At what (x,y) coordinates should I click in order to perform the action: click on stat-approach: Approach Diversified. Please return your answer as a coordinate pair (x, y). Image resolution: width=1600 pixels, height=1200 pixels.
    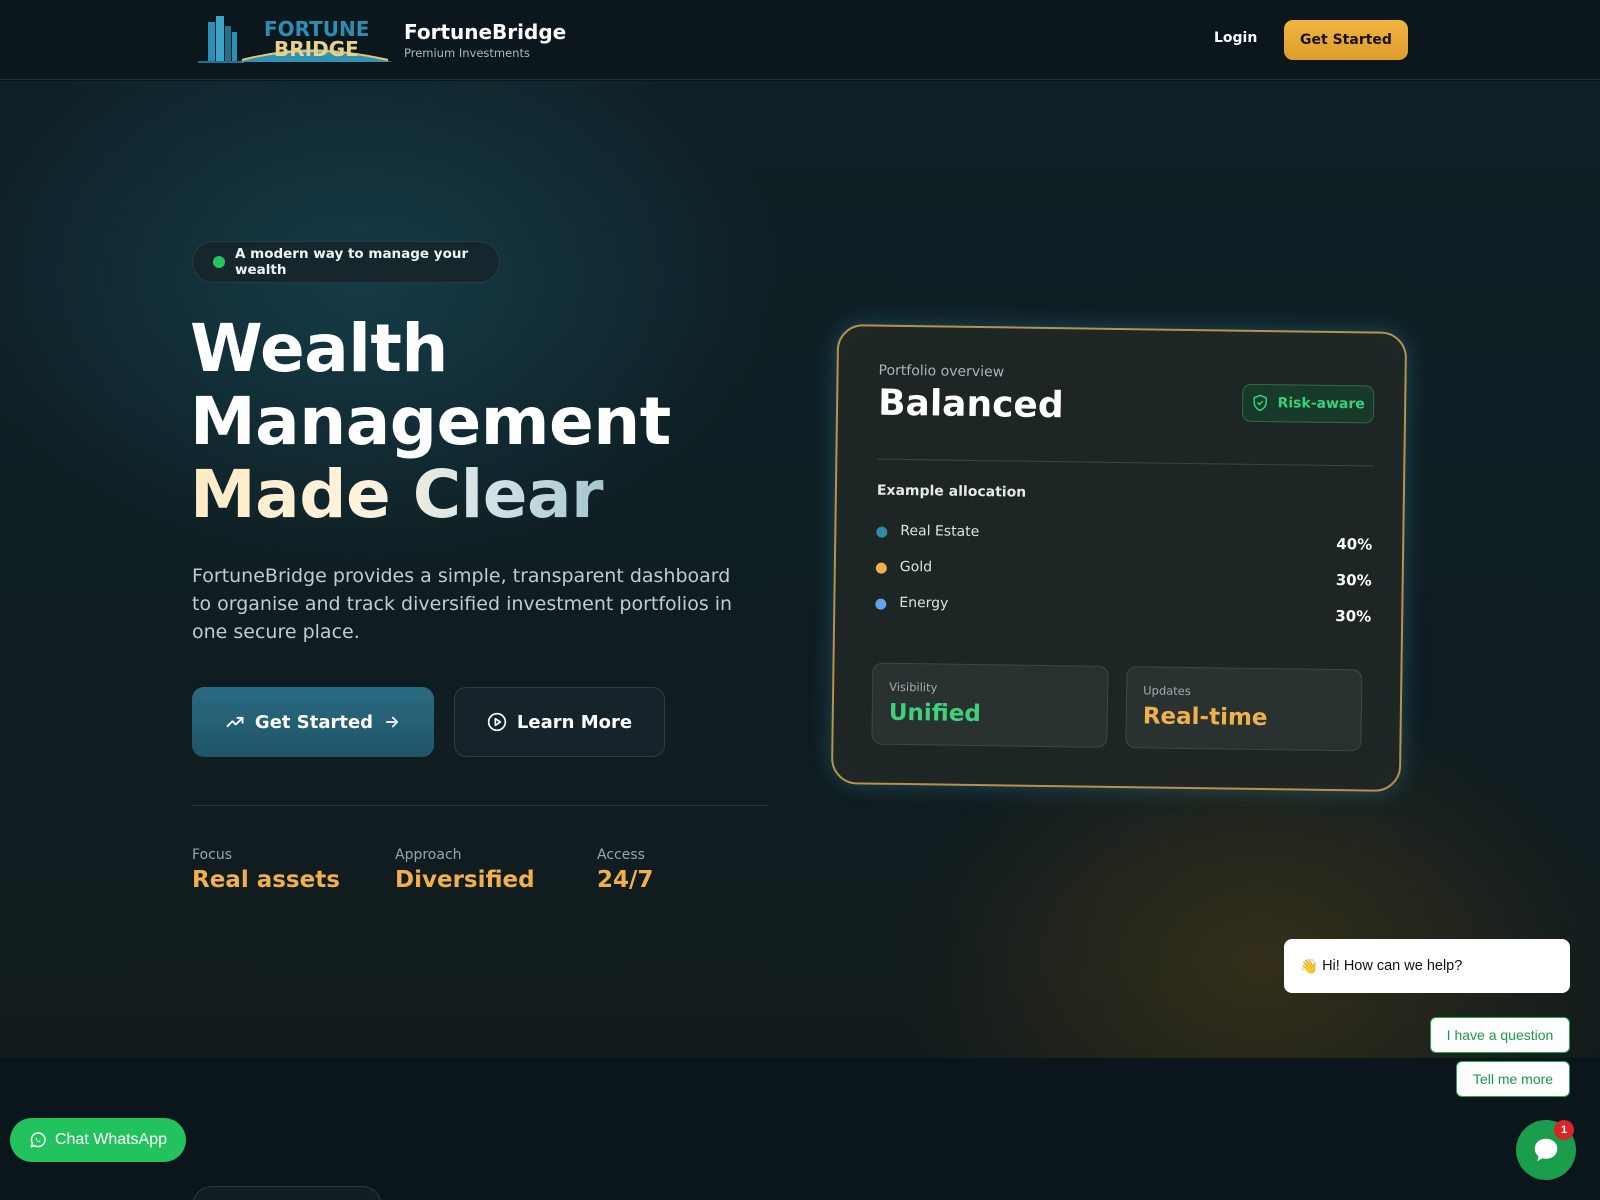
    Looking at the image, I should click on (465, 870).